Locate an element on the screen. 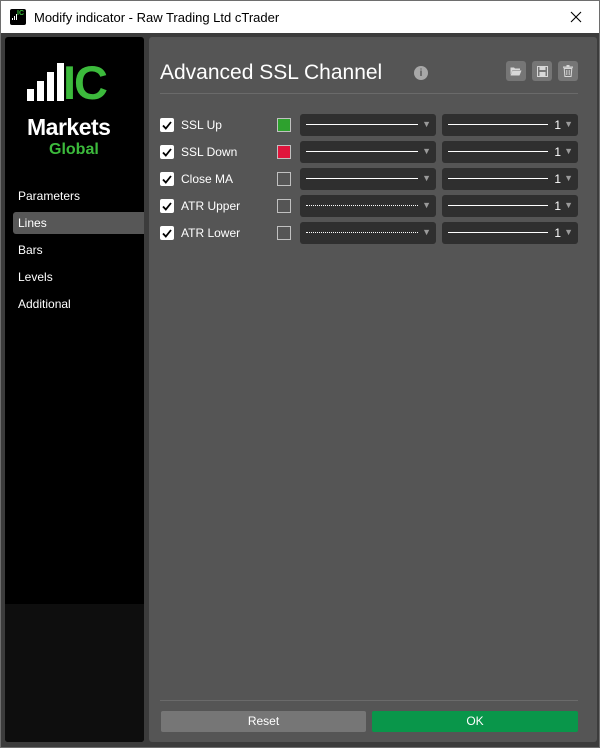 Image resolution: width=600 pixels, height=748 pixels. logo-global-text: Global is located at coordinates (74, 149).